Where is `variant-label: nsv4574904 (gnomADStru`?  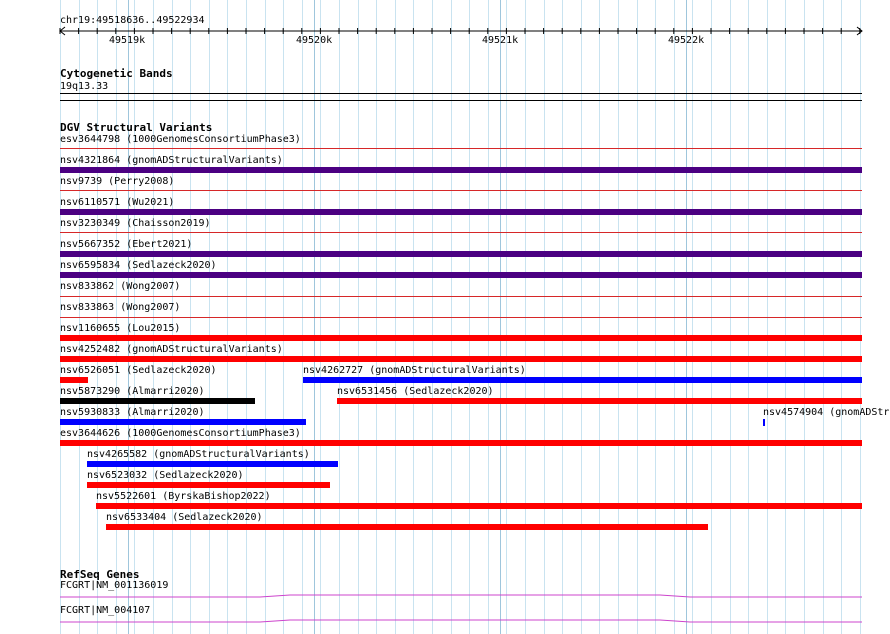 variant-label: nsv4574904 (gnomADStru is located at coordinates (826, 413).